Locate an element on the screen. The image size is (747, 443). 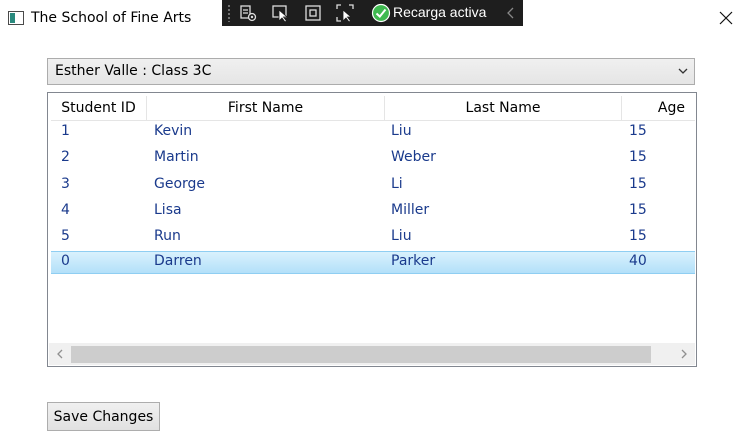
display-layout-adorners-icon is located at coordinates (313, 13).